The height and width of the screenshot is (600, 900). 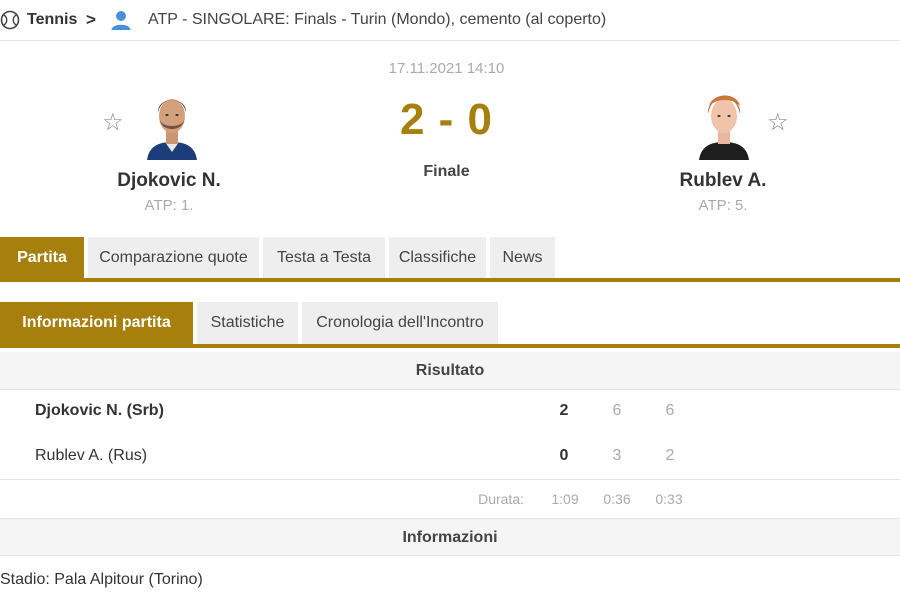 What do you see at coordinates (617, 410) in the screenshot?
I see `result-set1: 6` at bounding box center [617, 410].